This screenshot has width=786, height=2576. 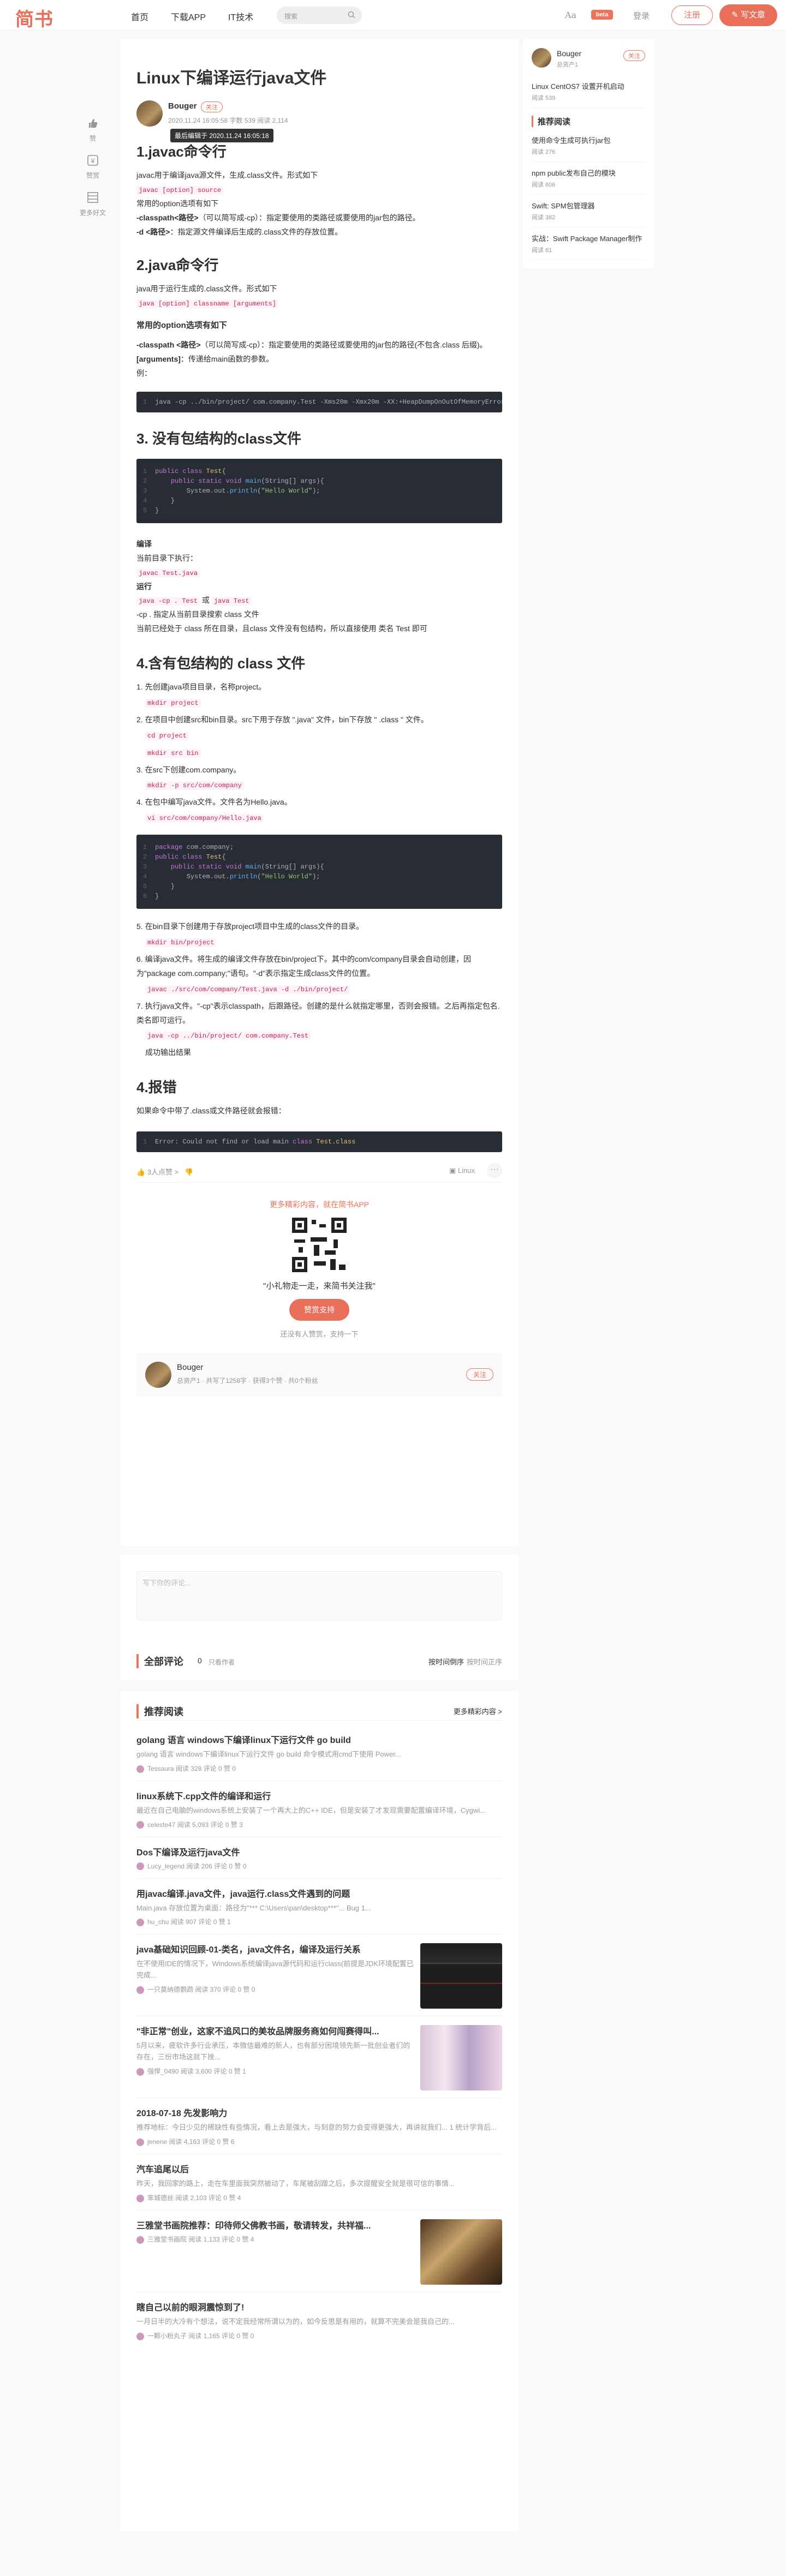 What do you see at coordinates (319, 2142) in the screenshot?
I see `item-meta: jenene 阅读 4,163 评论 0 赞 6` at bounding box center [319, 2142].